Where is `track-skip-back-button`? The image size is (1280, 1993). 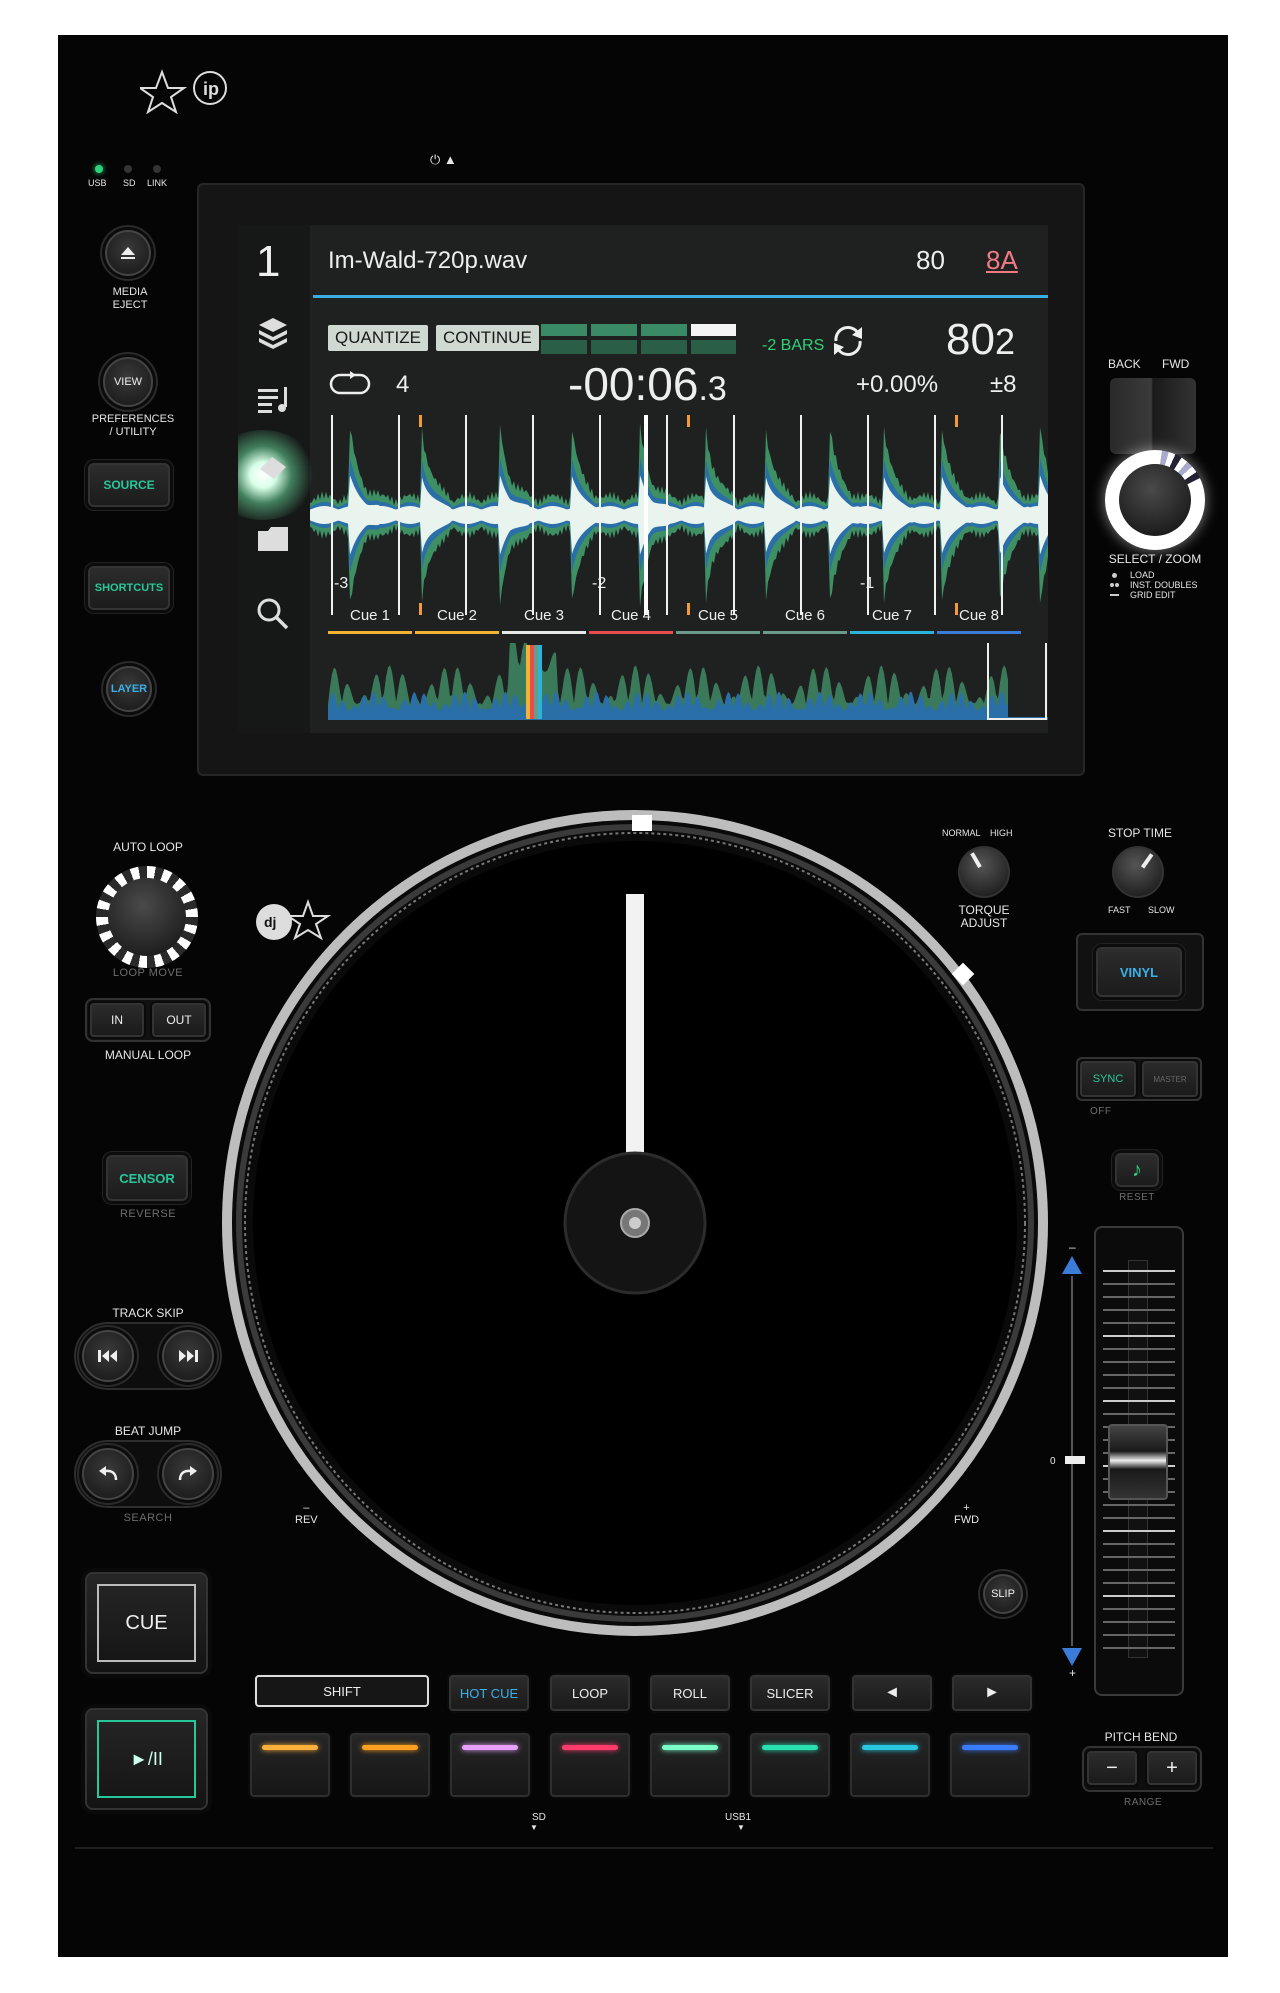
track-skip-back-button is located at coordinates (108, 1356).